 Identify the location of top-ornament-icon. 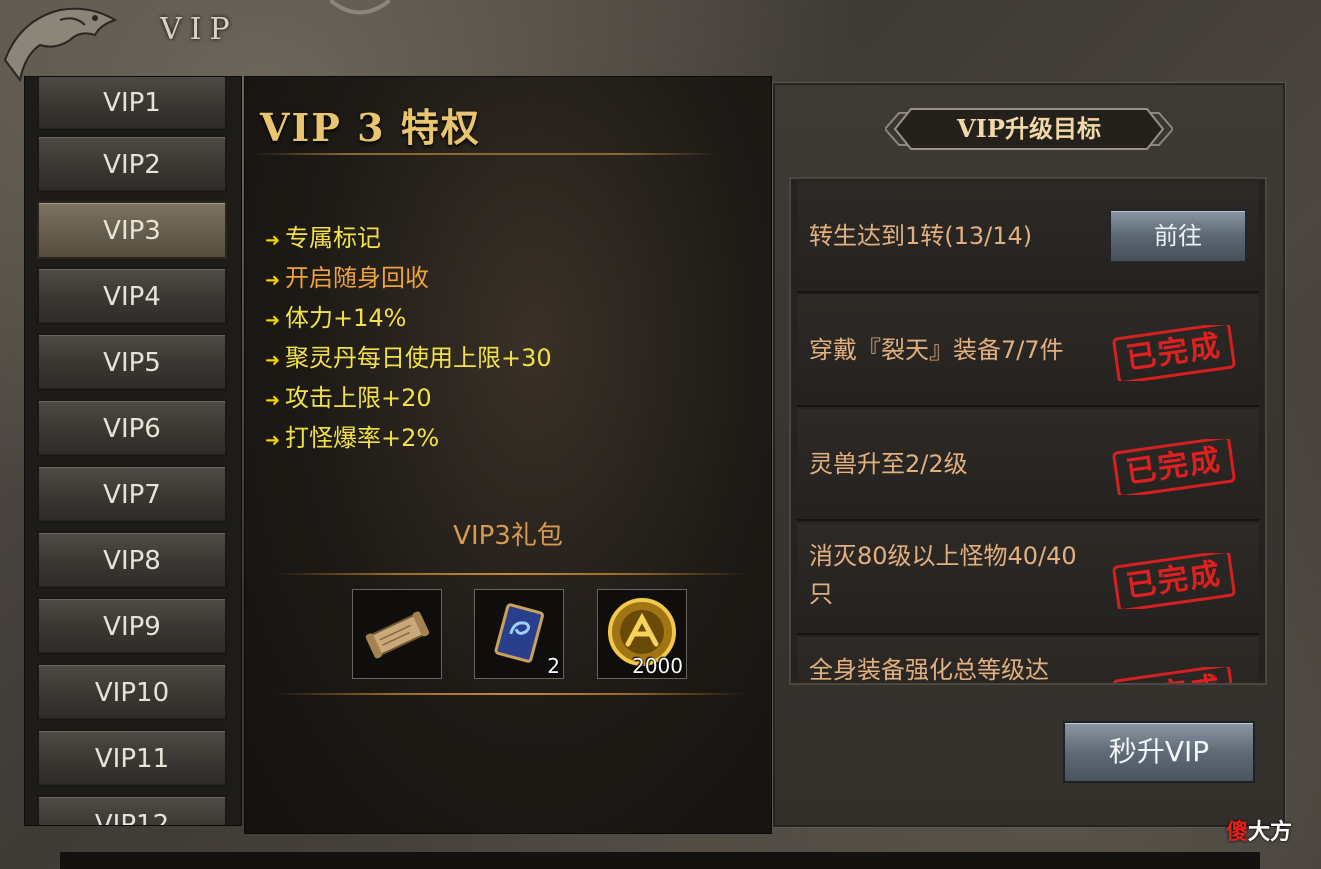
(360, 7).